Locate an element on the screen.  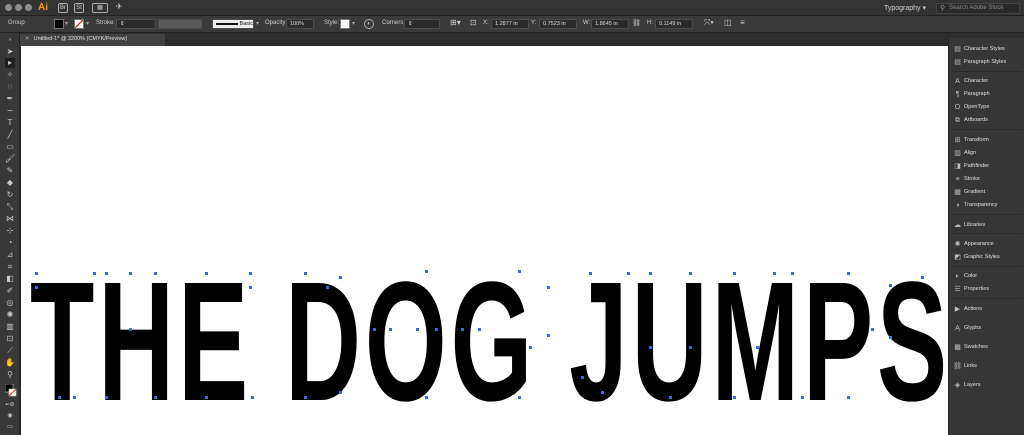
panel-color: ◐ Color is located at coordinates (988, 276).